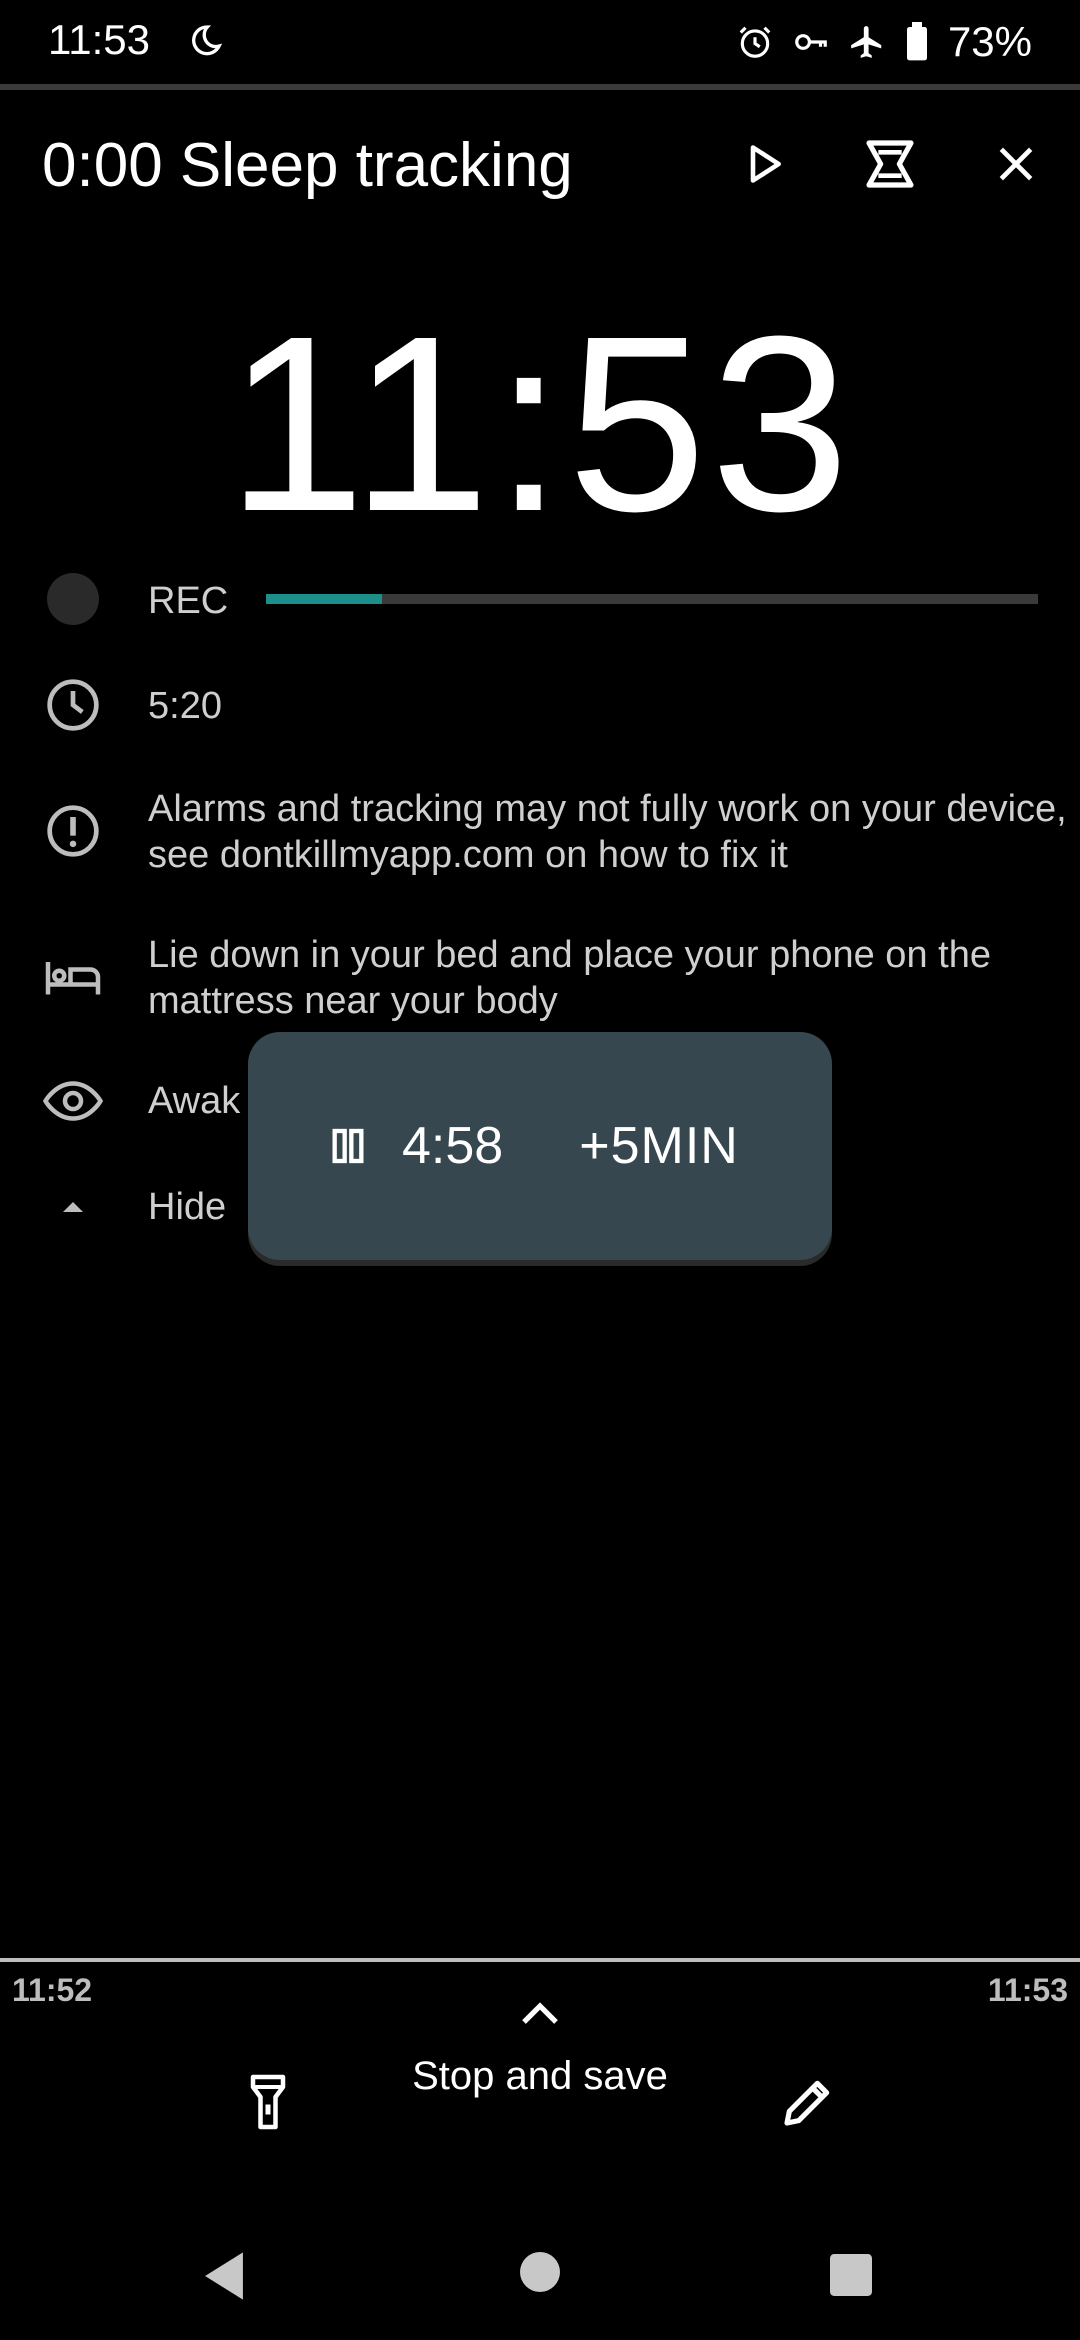 The height and width of the screenshot is (2340, 1080). What do you see at coordinates (755, 42) in the screenshot?
I see `alarm-icon` at bounding box center [755, 42].